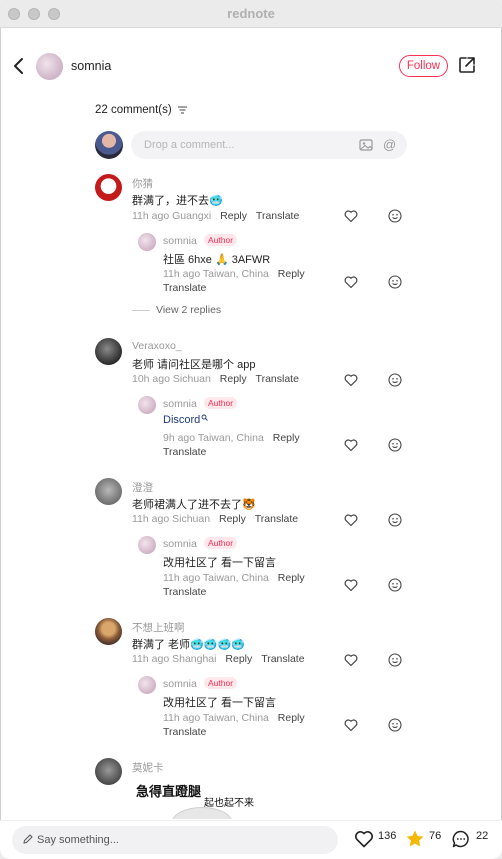 The height and width of the screenshot is (859, 502). What do you see at coordinates (366, 145) in the screenshot?
I see `image-icon` at bounding box center [366, 145].